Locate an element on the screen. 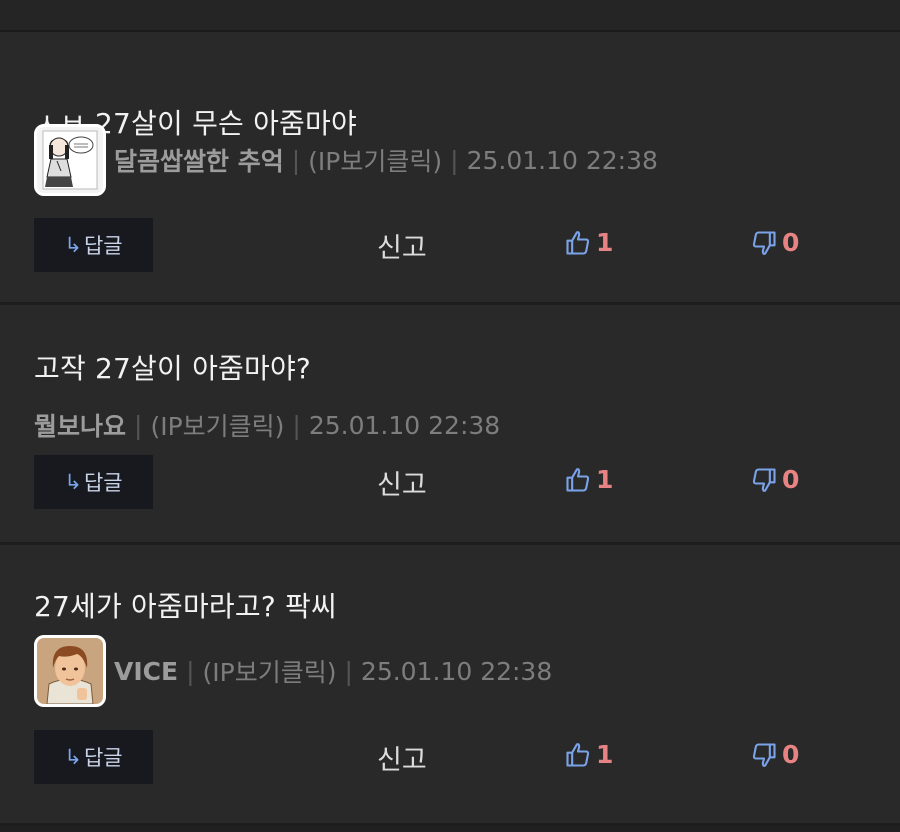 The height and width of the screenshot is (832, 900). nickname: VICE is located at coordinates (146, 671).